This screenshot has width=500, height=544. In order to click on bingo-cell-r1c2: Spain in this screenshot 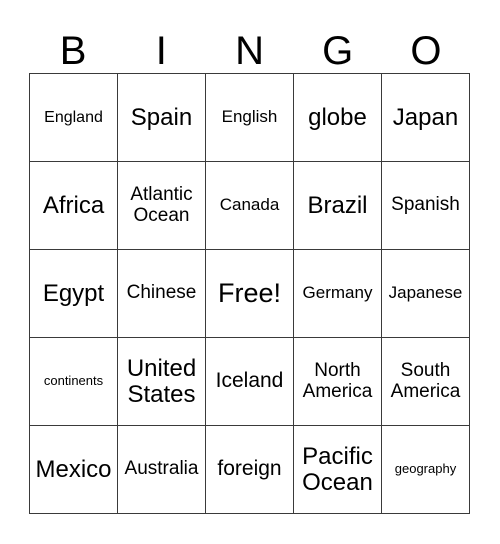, I will do `click(162, 118)`.